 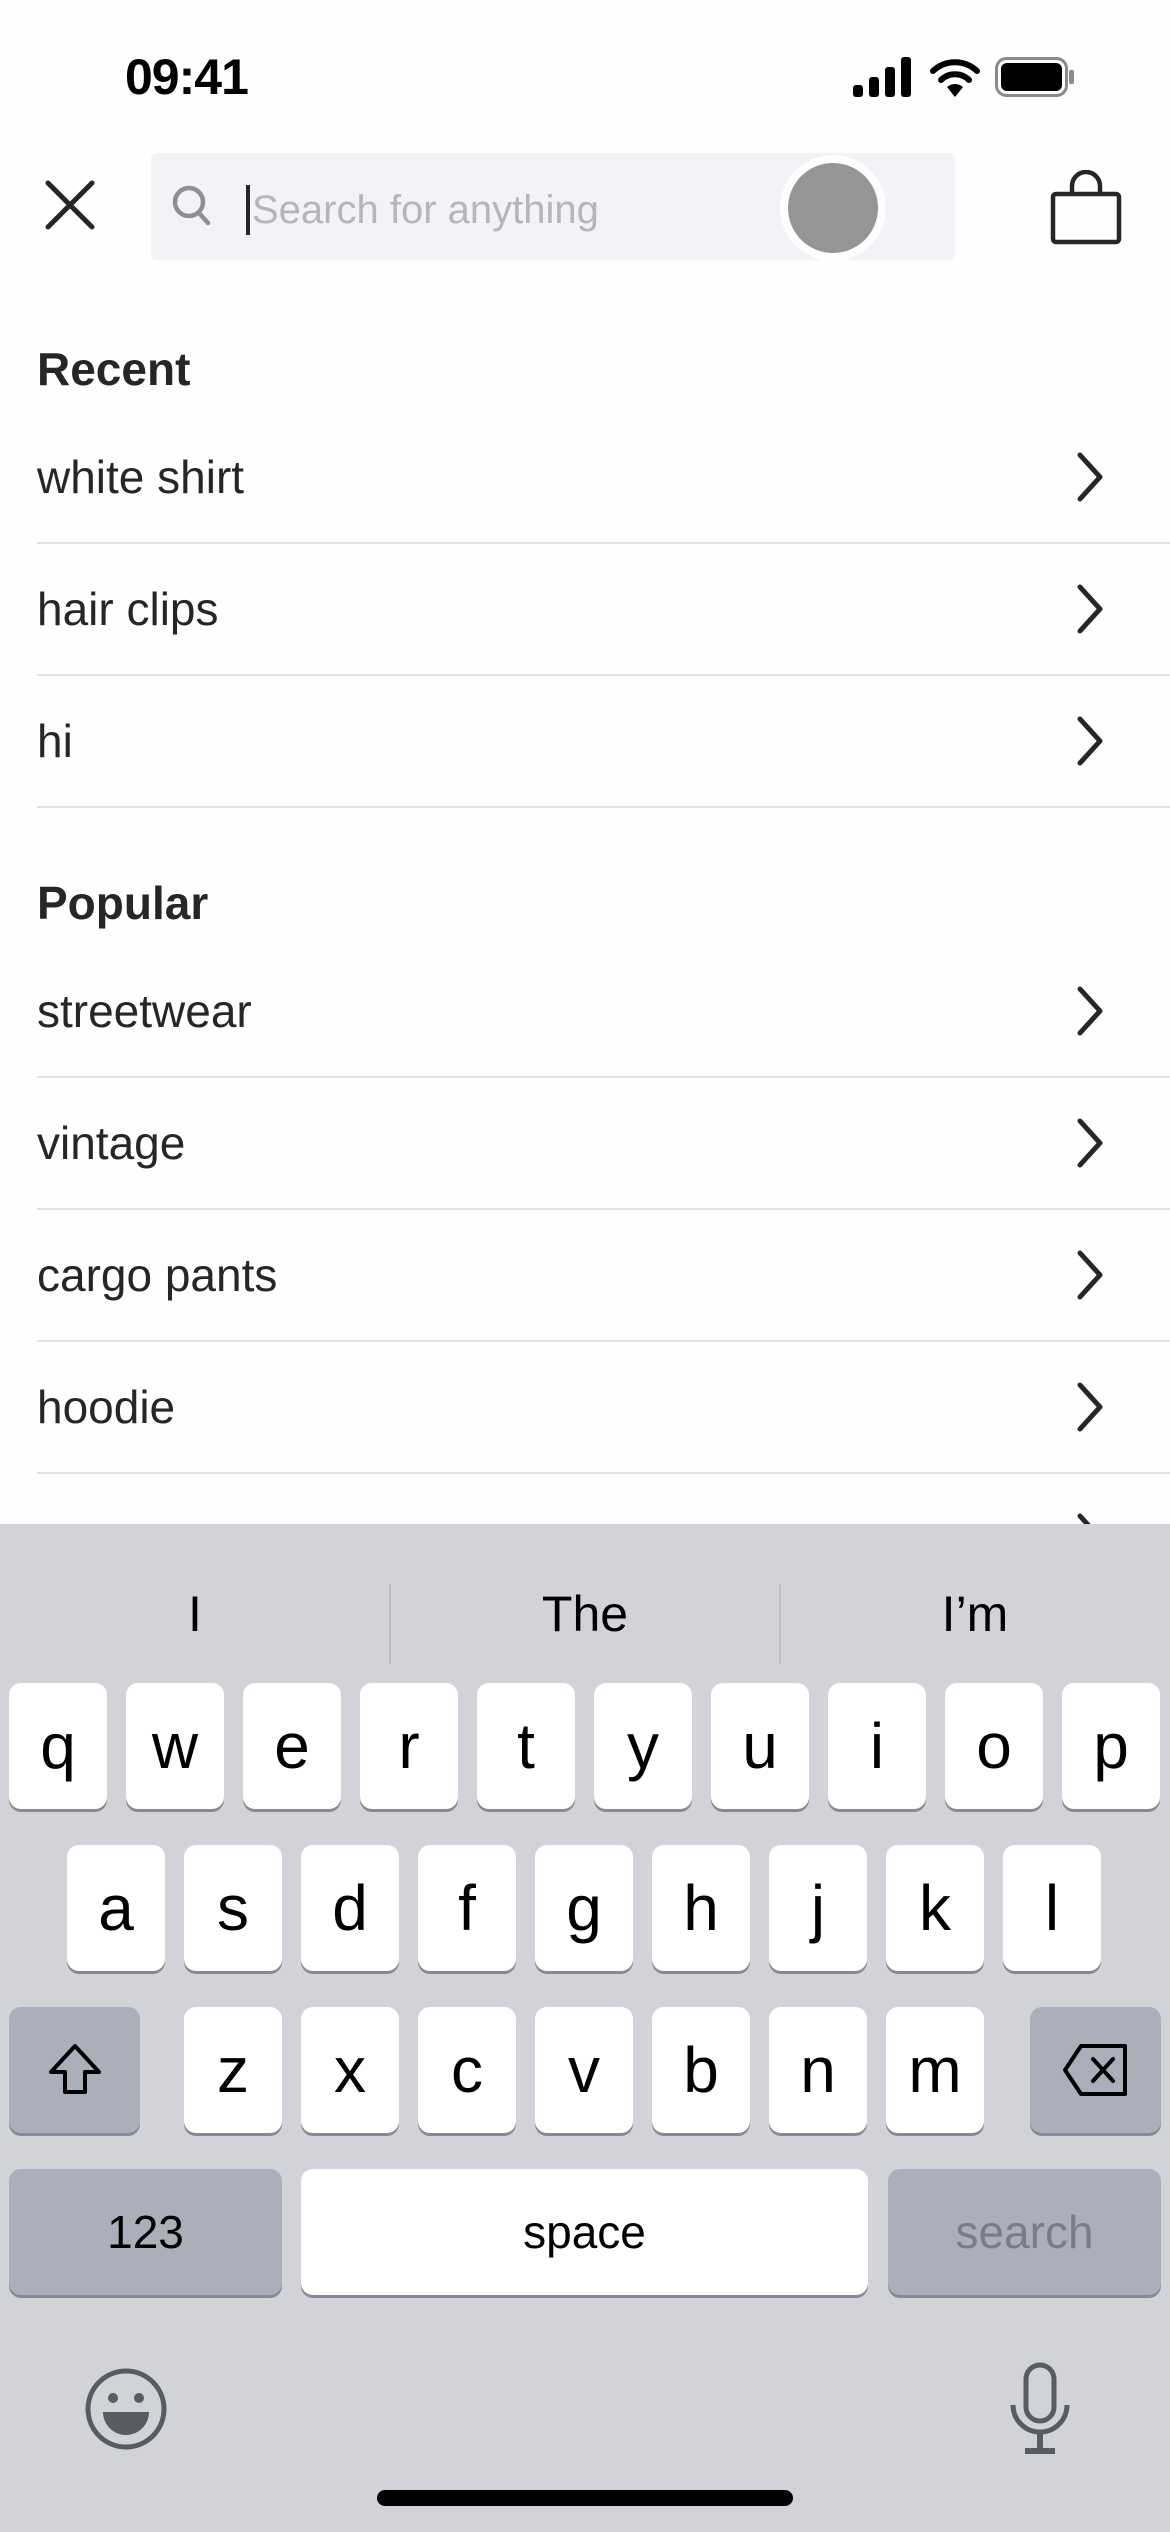 What do you see at coordinates (187, 77) in the screenshot?
I see `status-time: 09:41` at bounding box center [187, 77].